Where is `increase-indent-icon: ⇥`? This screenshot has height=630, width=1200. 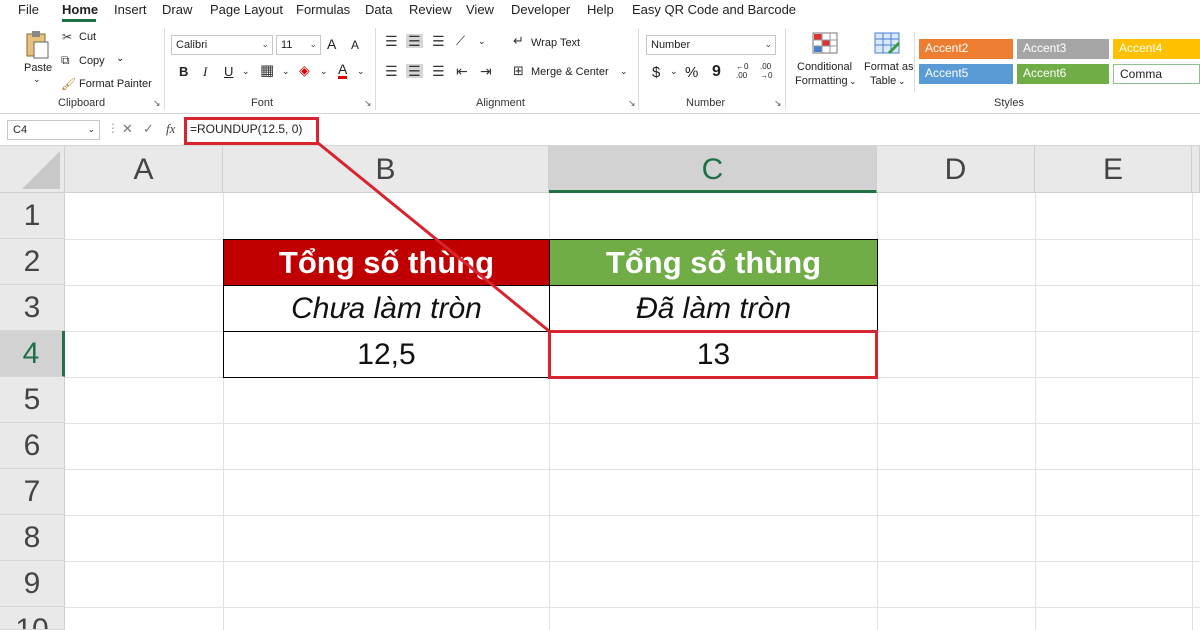
increase-indent-icon: ⇥ is located at coordinates (486, 71).